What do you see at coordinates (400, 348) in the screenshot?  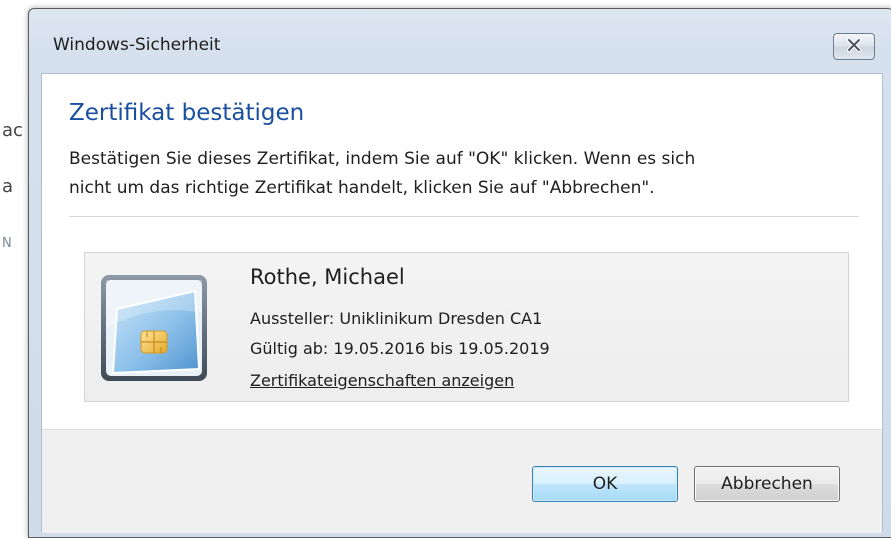 I see `certificate-validity: Gültig ab: 19.05.2016 bis 19.05.2019` at bounding box center [400, 348].